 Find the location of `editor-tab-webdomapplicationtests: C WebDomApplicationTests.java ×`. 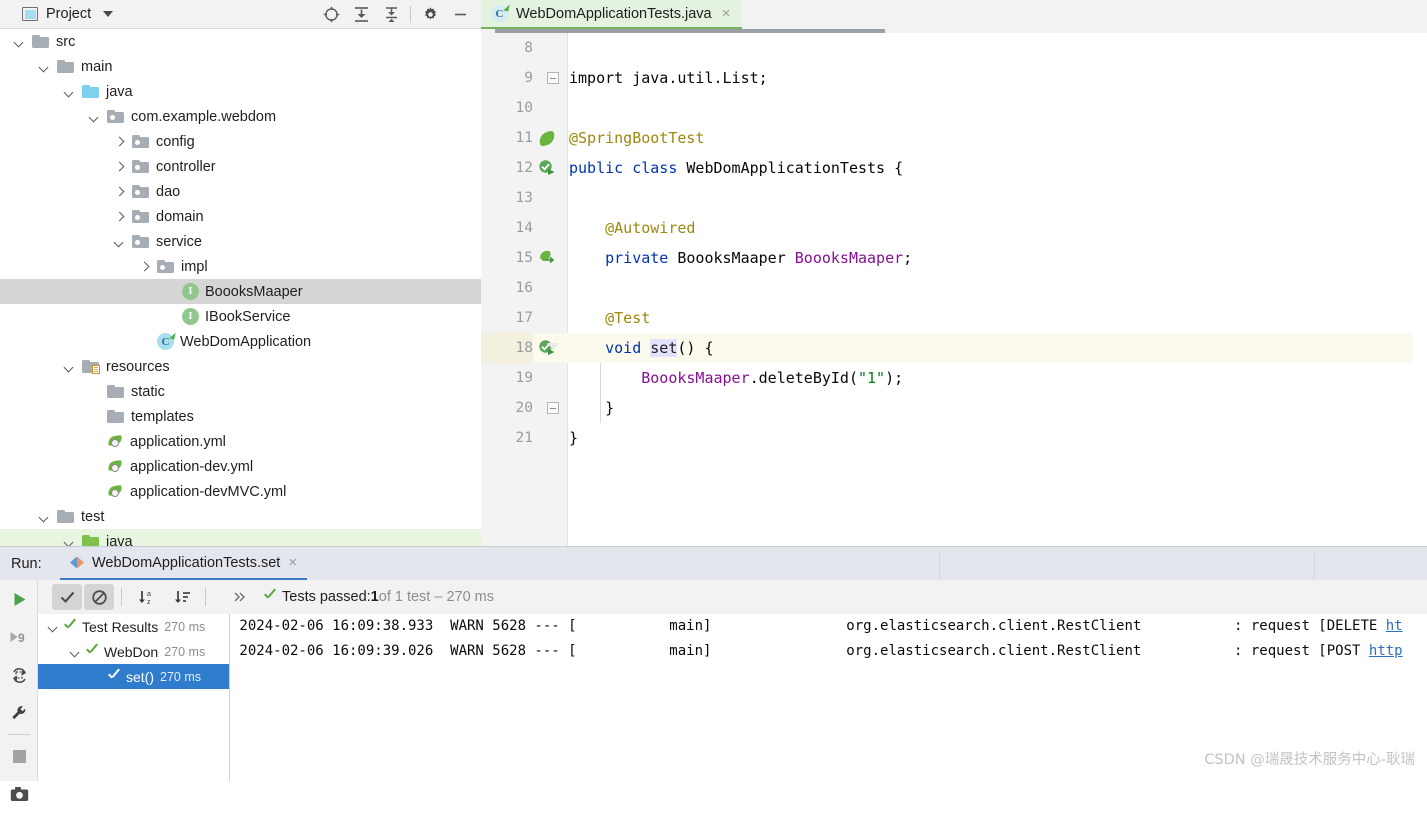

editor-tab-webdomapplicationtests: C WebDomApplicationTests.java × is located at coordinates (612, 14).